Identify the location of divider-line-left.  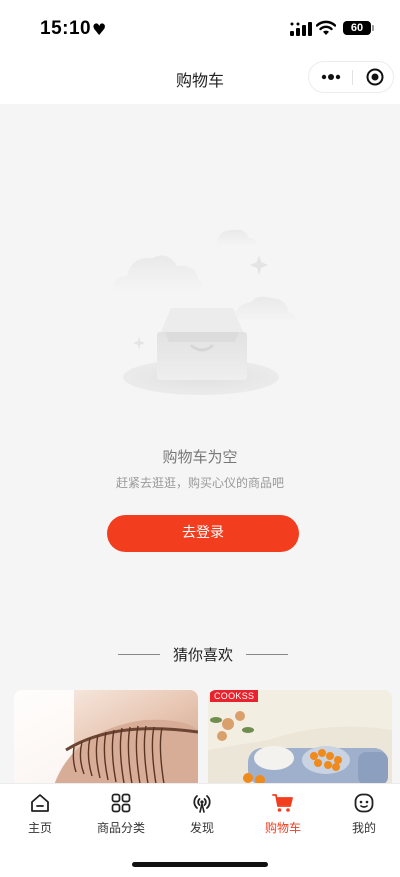
(139, 654).